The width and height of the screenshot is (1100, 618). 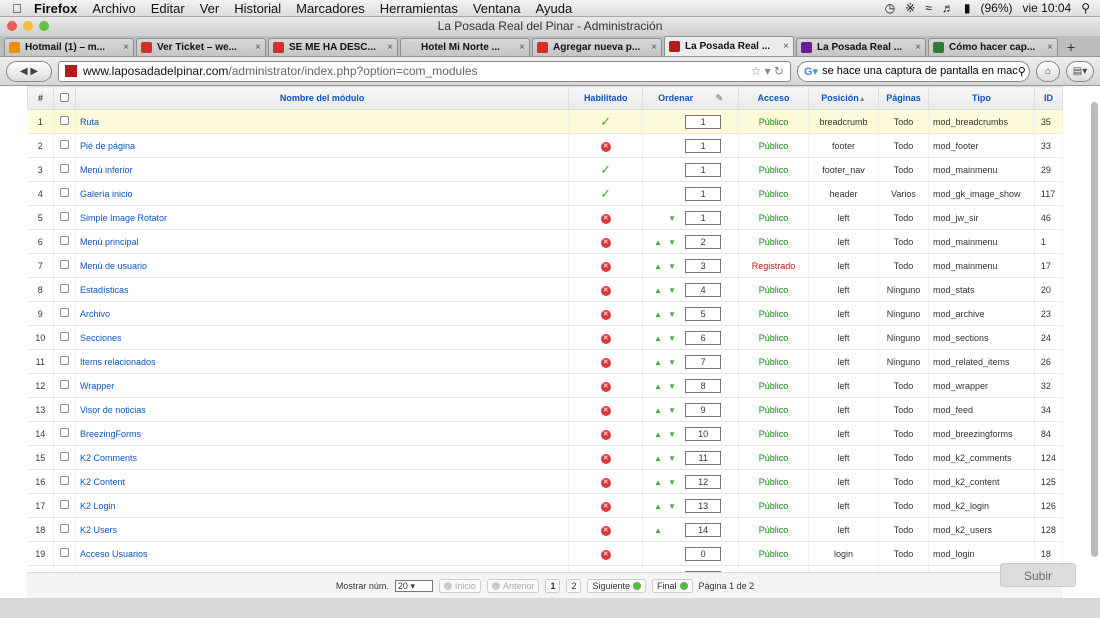 What do you see at coordinates (330, 8) in the screenshot?
I see `menu-marcadores: Marcadores` at bounding box center [330, 8].